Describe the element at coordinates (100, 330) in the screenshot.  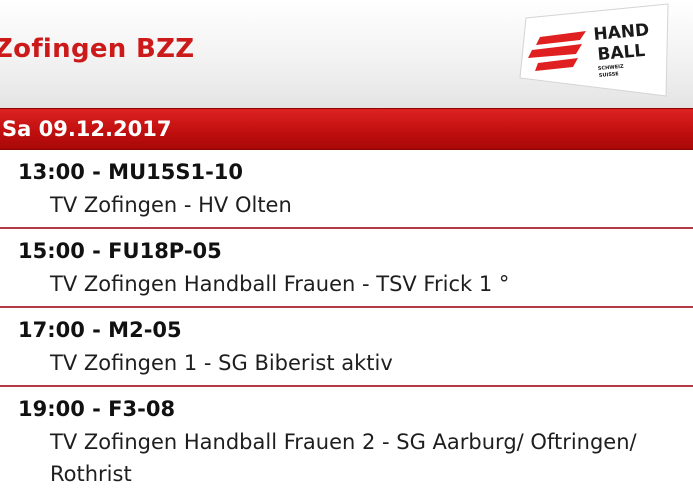
I see `match-time-code: 17:00 - M2-05` at that location.